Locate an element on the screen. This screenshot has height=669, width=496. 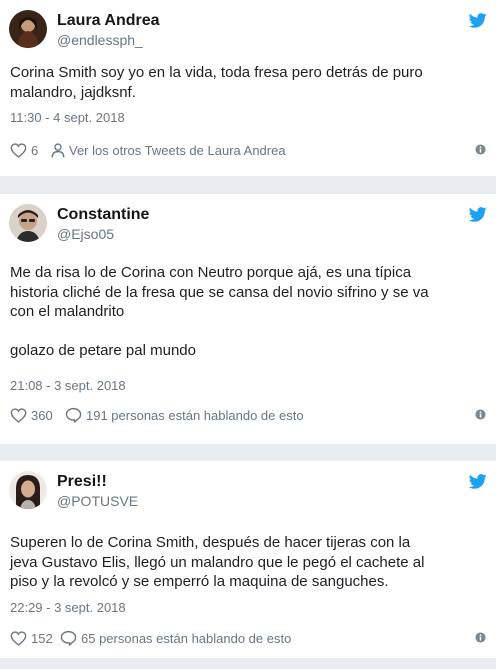
tweet-actions: 152 65 personas están hablando de esto is located at coordinates (248, 638).